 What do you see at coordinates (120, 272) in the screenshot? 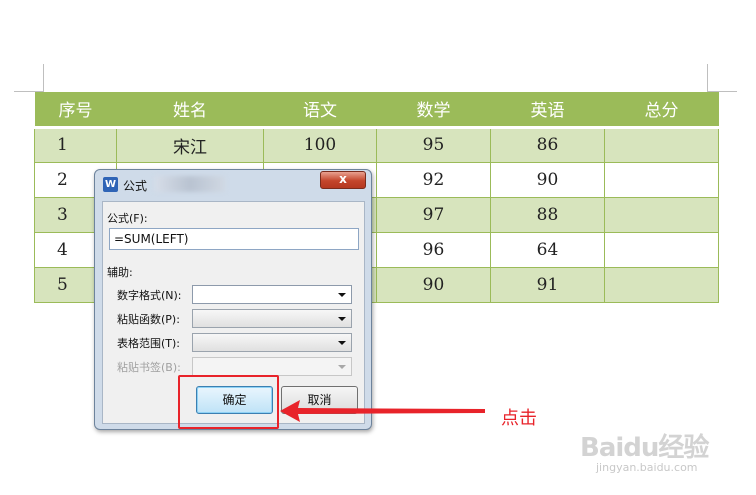
I see `assist-label: 辅助:` at bounding box center [120, 272].